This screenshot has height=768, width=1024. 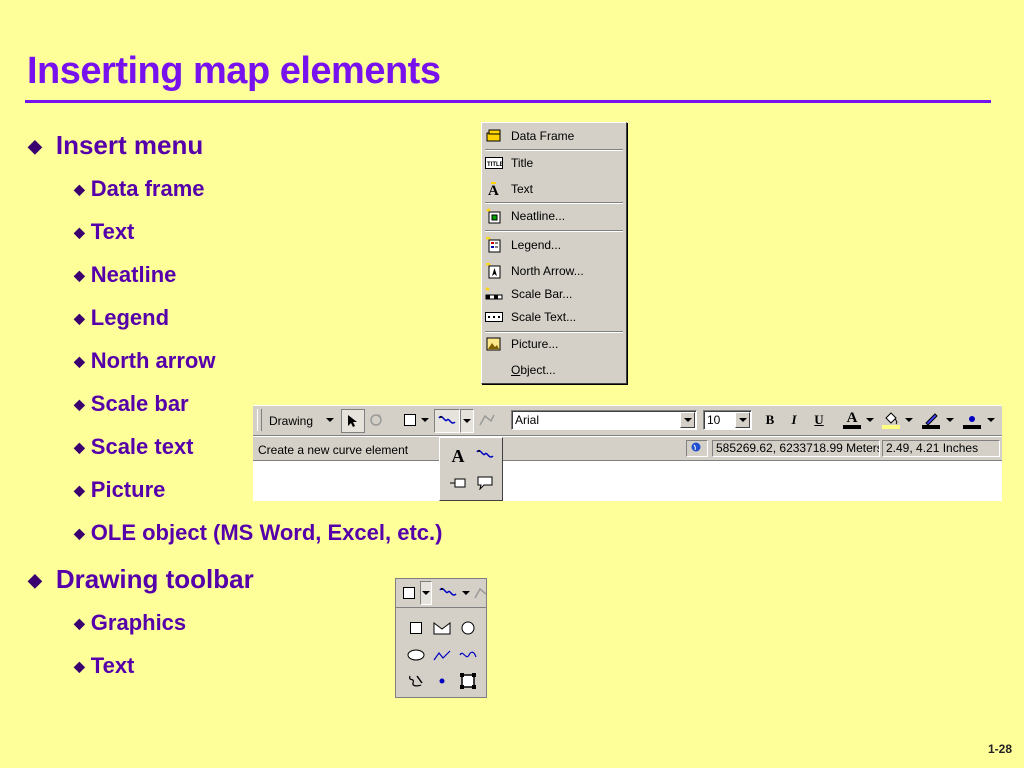 What do you see at coordinates (139, 188) in the screenshot?
I see `sub-bullet-data-frame: ◆ Data frame` at bounding box center [139, 188].